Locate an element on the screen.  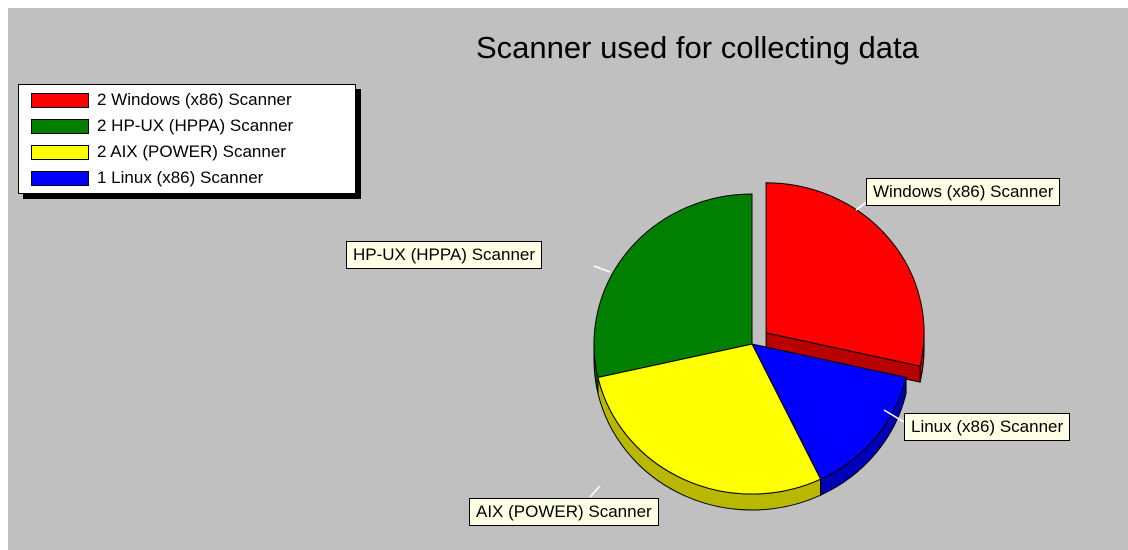
leader-line-hpux is located at coordinates (602, 269).